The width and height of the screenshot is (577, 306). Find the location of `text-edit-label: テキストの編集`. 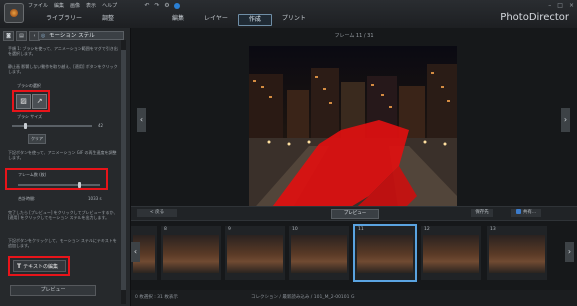

text-edit-label: テキストの編集 is located at coordinates (40, 266).